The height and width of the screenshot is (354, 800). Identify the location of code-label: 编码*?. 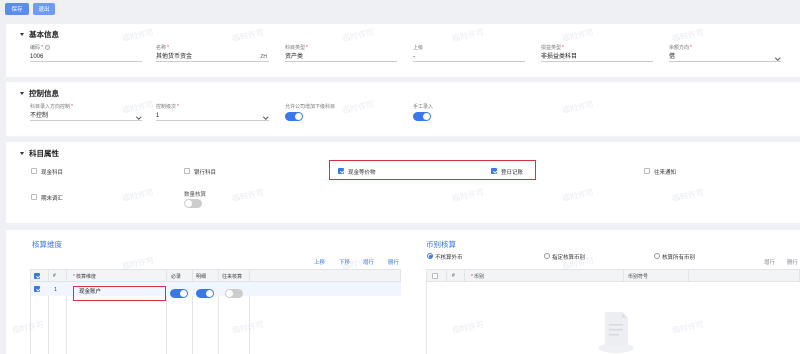
(40, 48).